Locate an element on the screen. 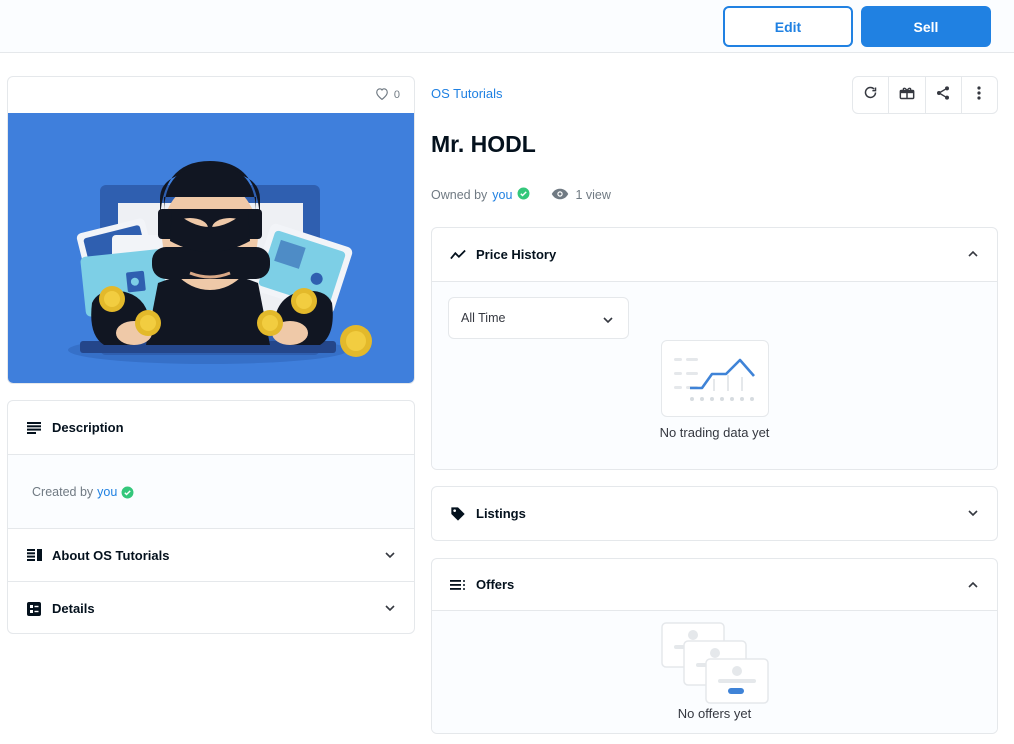  owner-link: you is located at coordinates (502, 195).